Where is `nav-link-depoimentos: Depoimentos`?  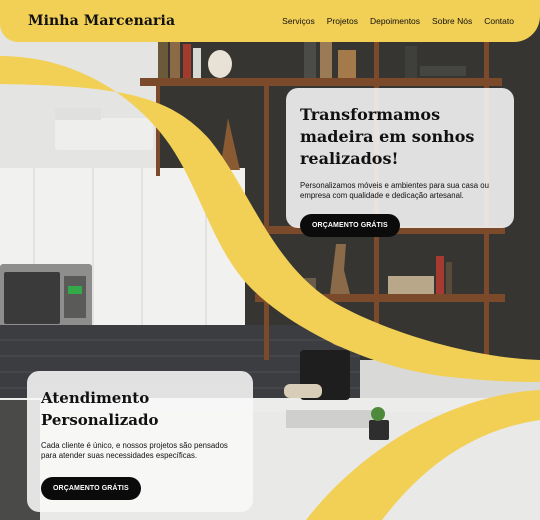
nav-link-depoimentos: Depoimentos is located at coordinates (395, 21).